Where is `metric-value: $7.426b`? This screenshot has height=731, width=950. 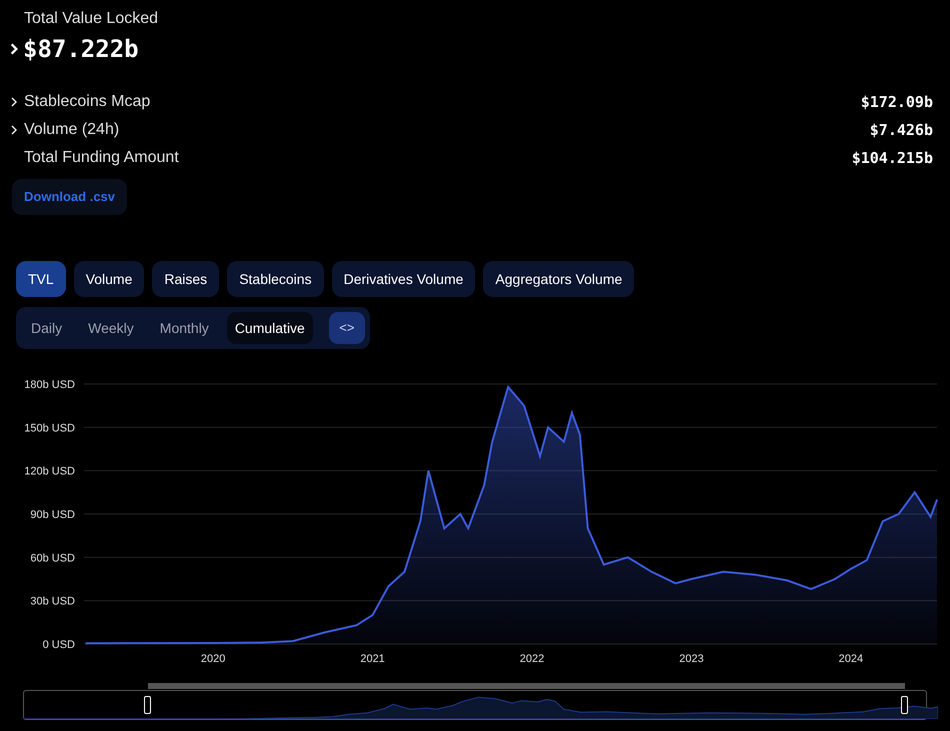 metric-value: $7.426b is located at coordinates (901, 130).